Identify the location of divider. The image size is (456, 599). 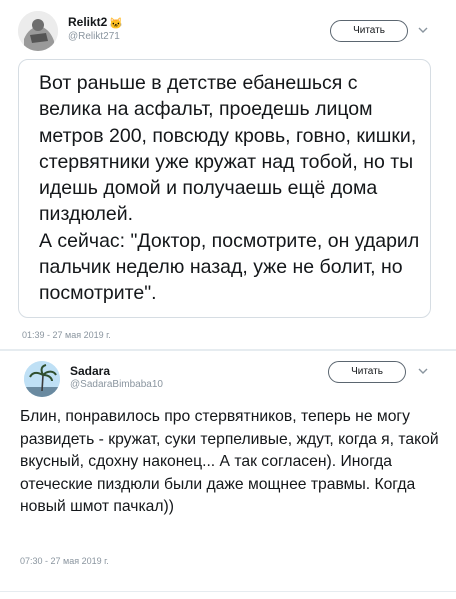
(228, 591).